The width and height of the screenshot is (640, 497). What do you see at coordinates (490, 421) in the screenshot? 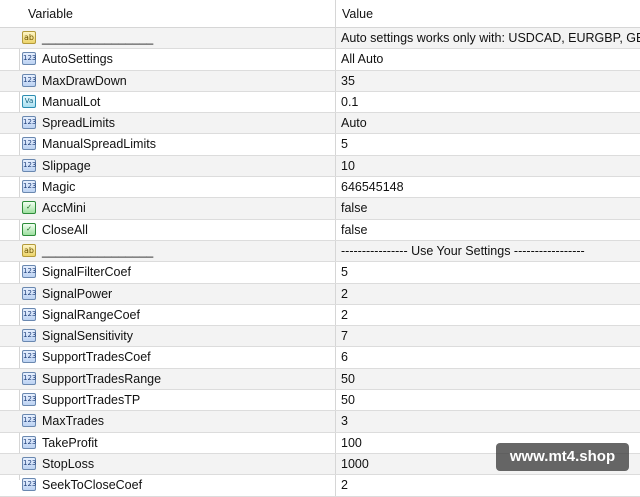
I see `variable-value: 3` at bounding box center [490, 421].